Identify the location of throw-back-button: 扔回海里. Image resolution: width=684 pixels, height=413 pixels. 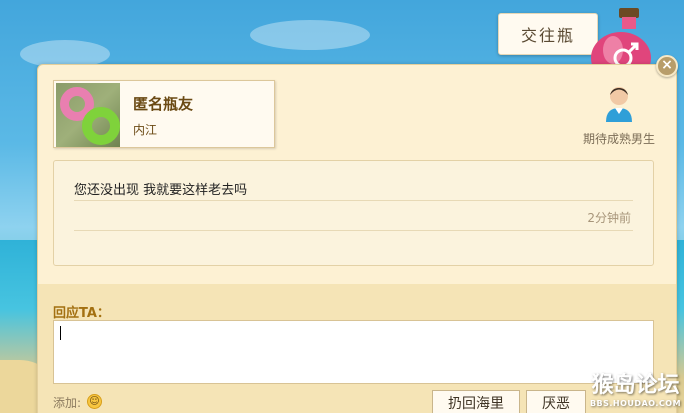
(476, 401).